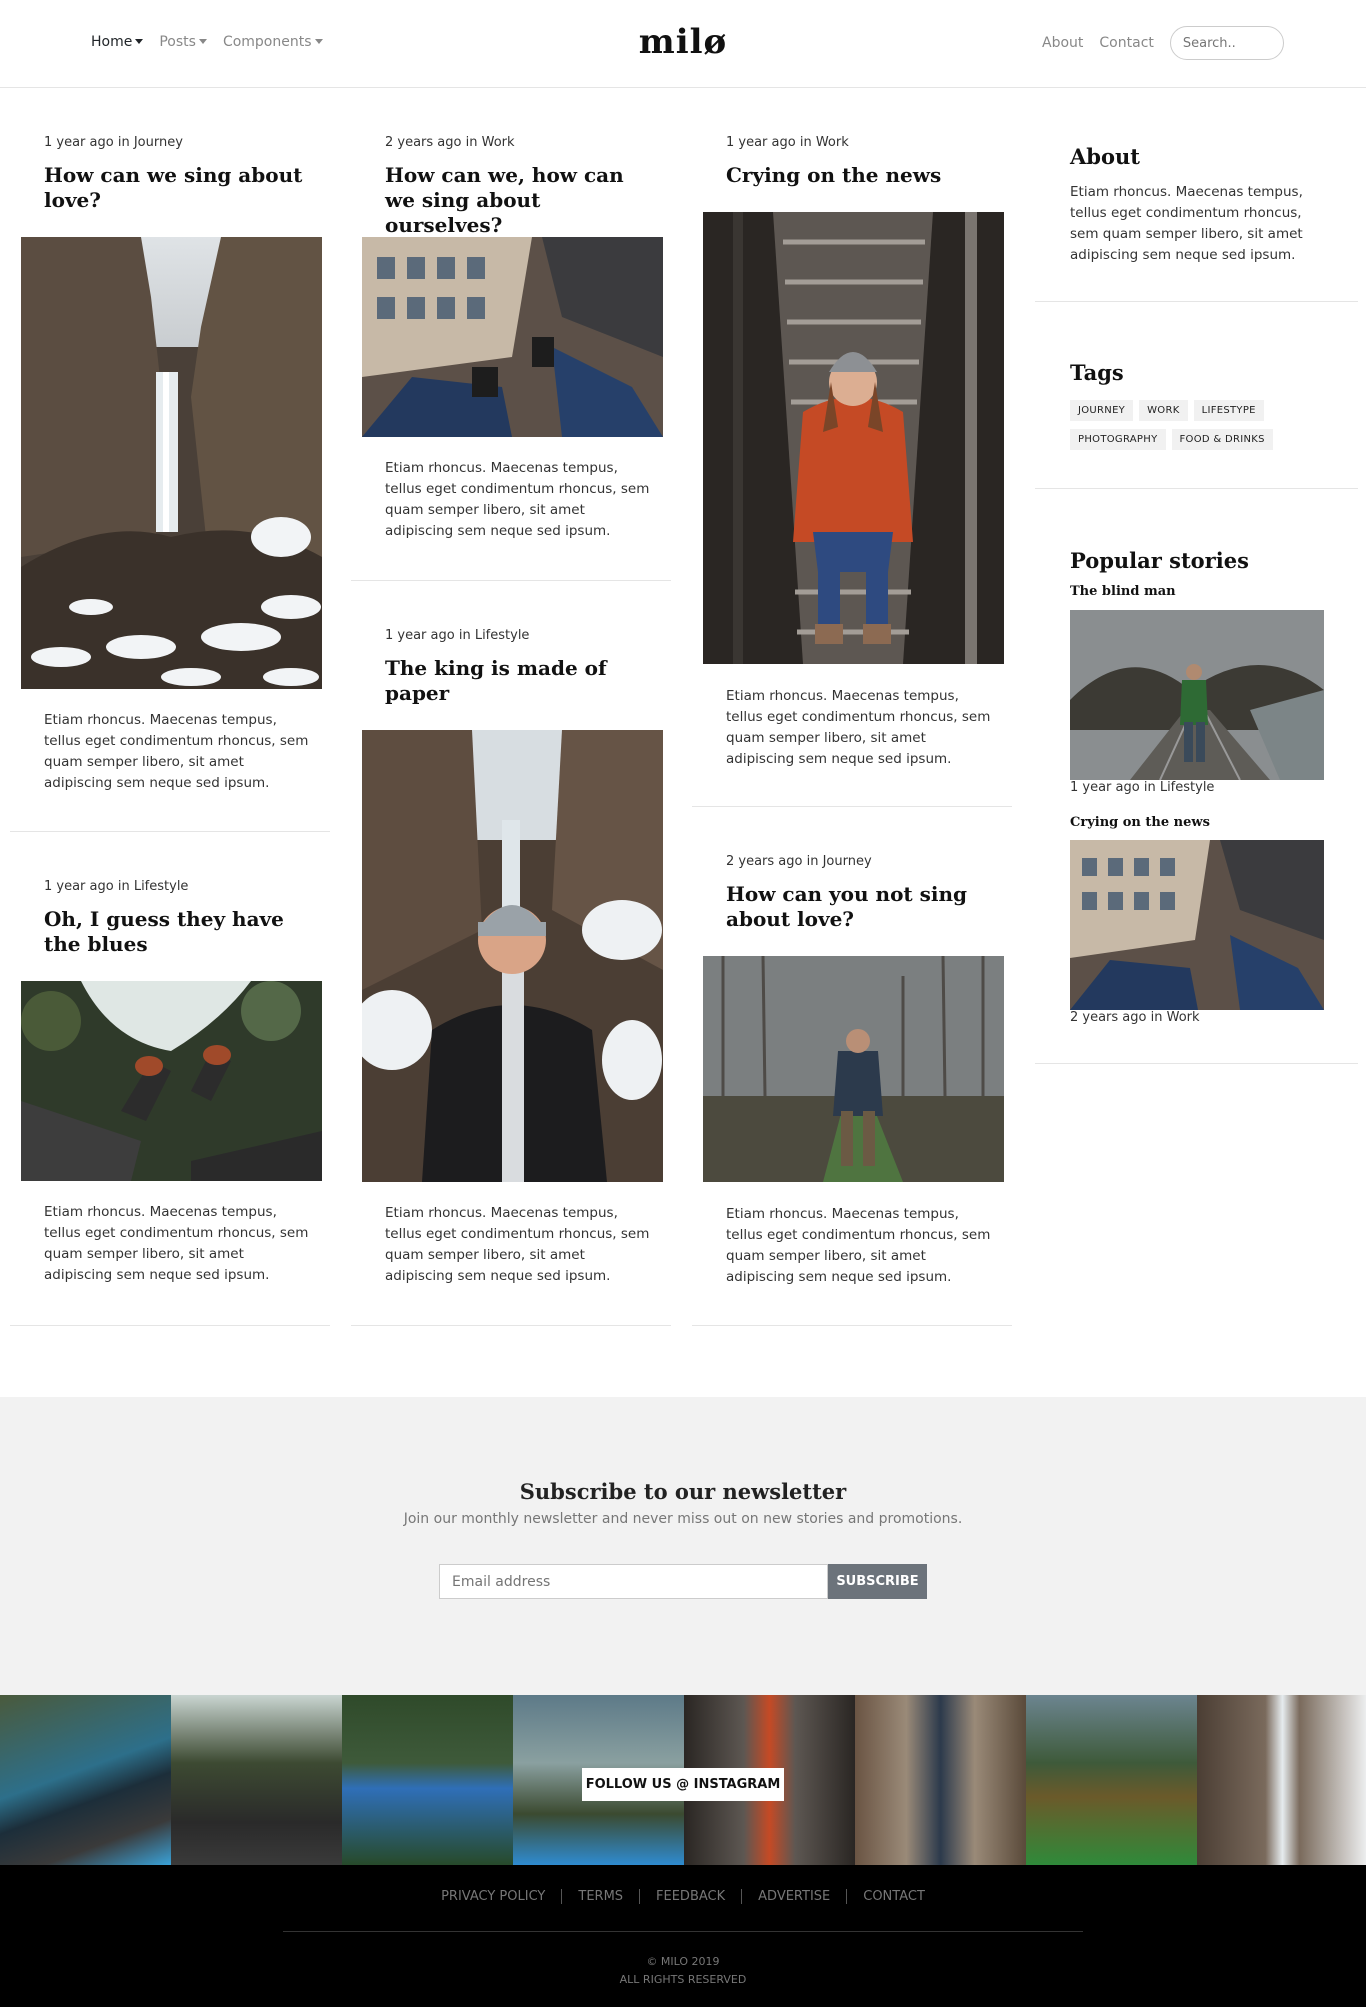 The height and width of the screenshot is (2007, 1366). I want to click on post-image-hiker-forest, so click(853, 1069).